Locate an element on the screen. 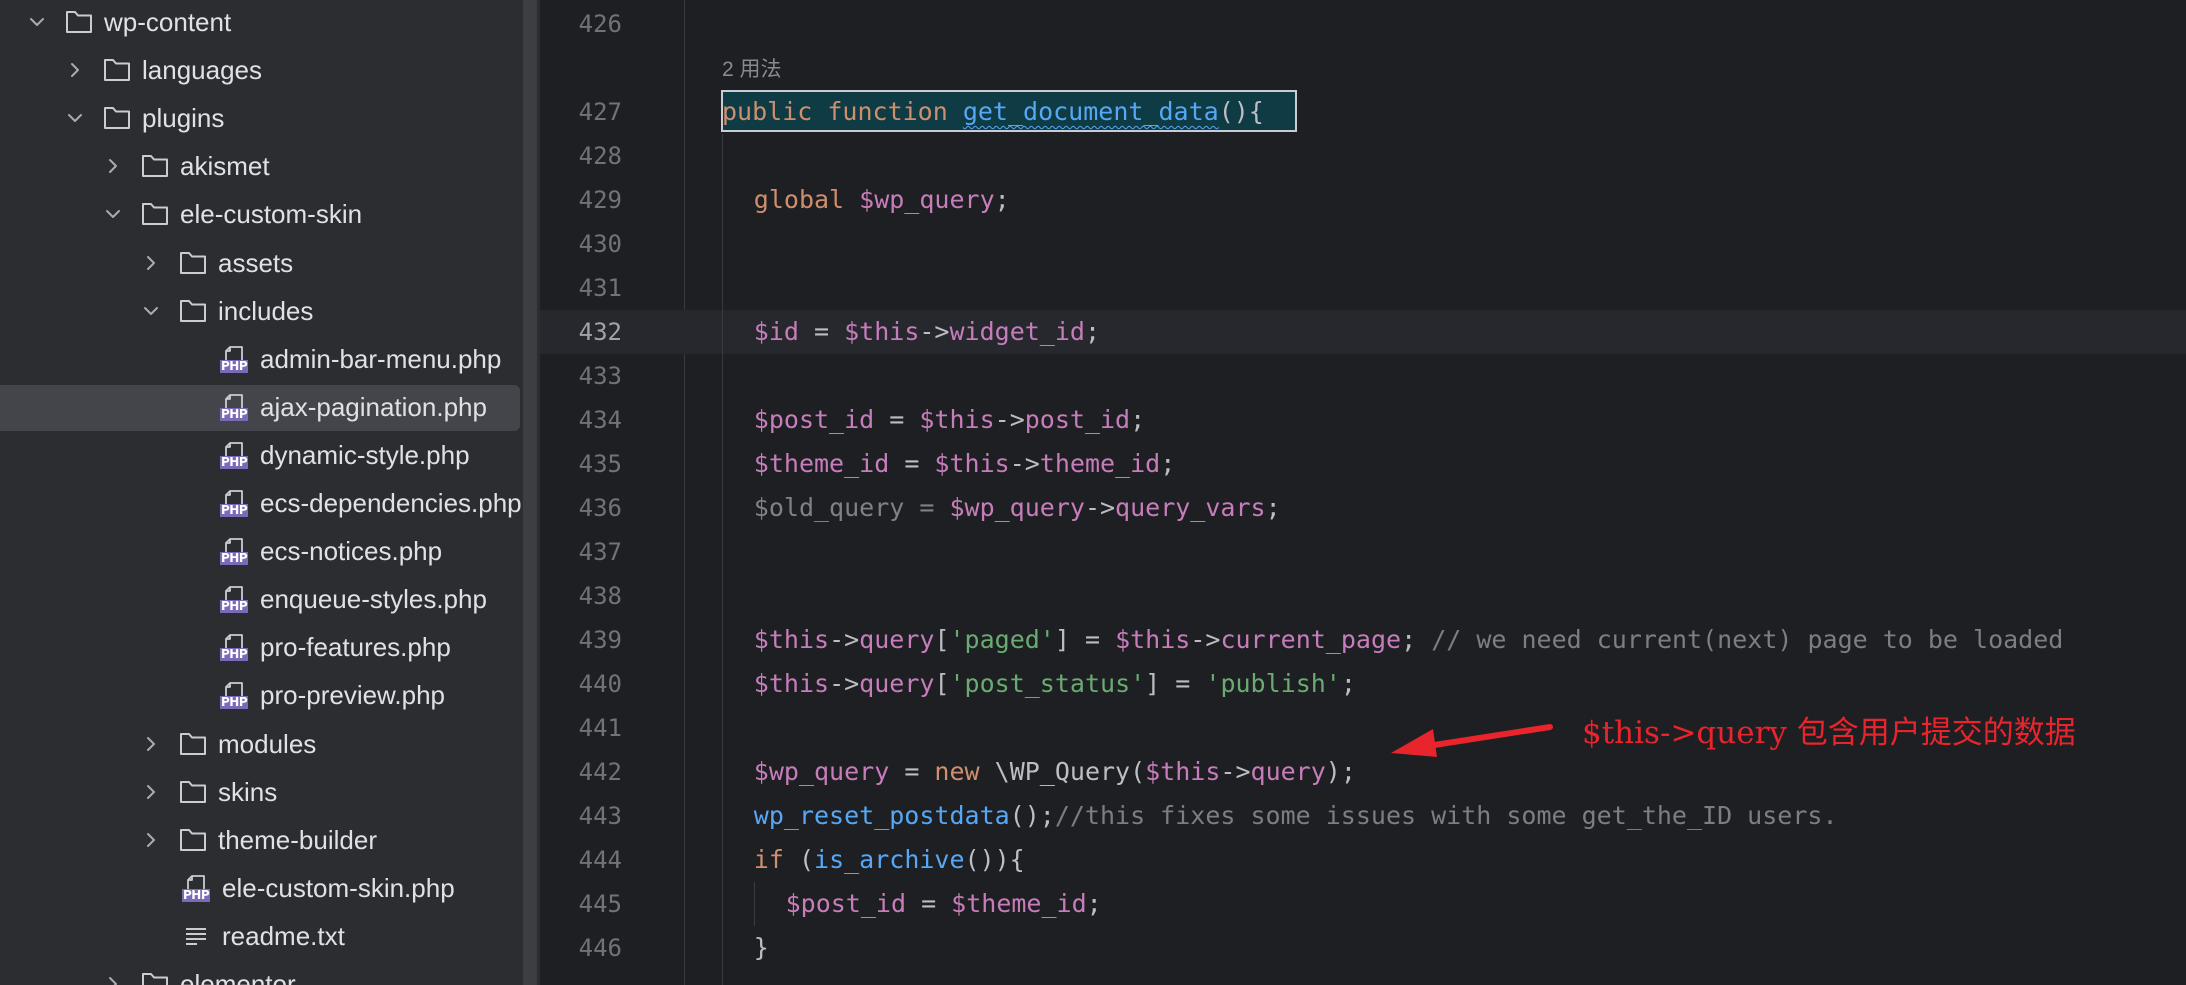 The height and width of the screenshot is (985, 2186). code-text: } is located at coordinates (761, 948).